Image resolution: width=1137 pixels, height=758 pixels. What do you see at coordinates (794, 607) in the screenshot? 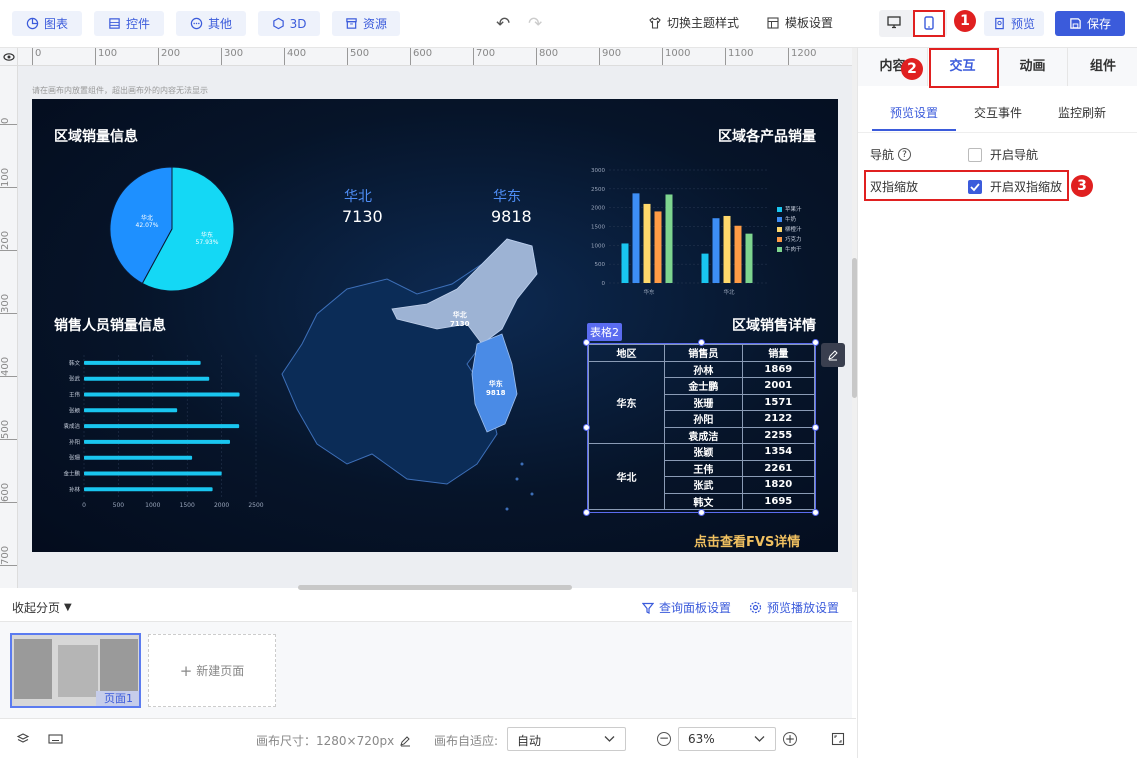
I see `preview-play-settings-button: 预览播放设置` at bounding box center [794, 607].